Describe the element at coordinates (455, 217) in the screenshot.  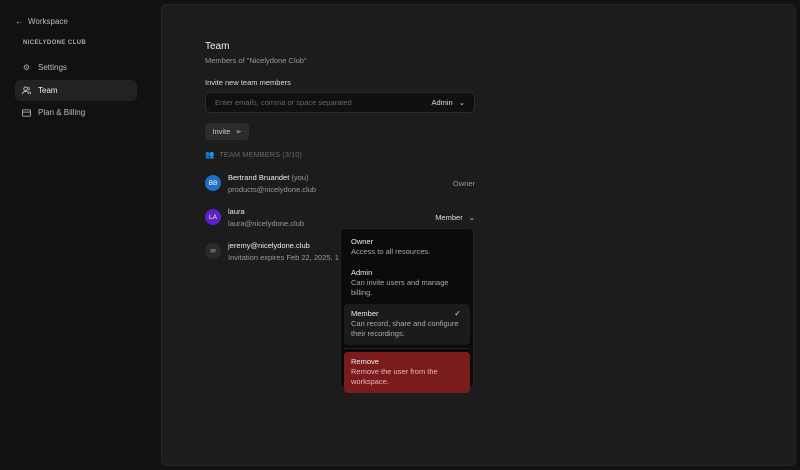
I see `member-role-select: Member ⌄` at that location.